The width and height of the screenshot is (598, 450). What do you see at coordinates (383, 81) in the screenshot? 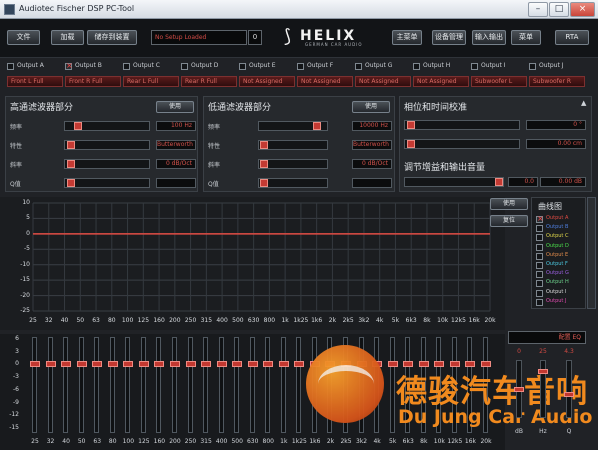
I see `channel-tab-7: Not Assigned` at bounding box center [383, 81].